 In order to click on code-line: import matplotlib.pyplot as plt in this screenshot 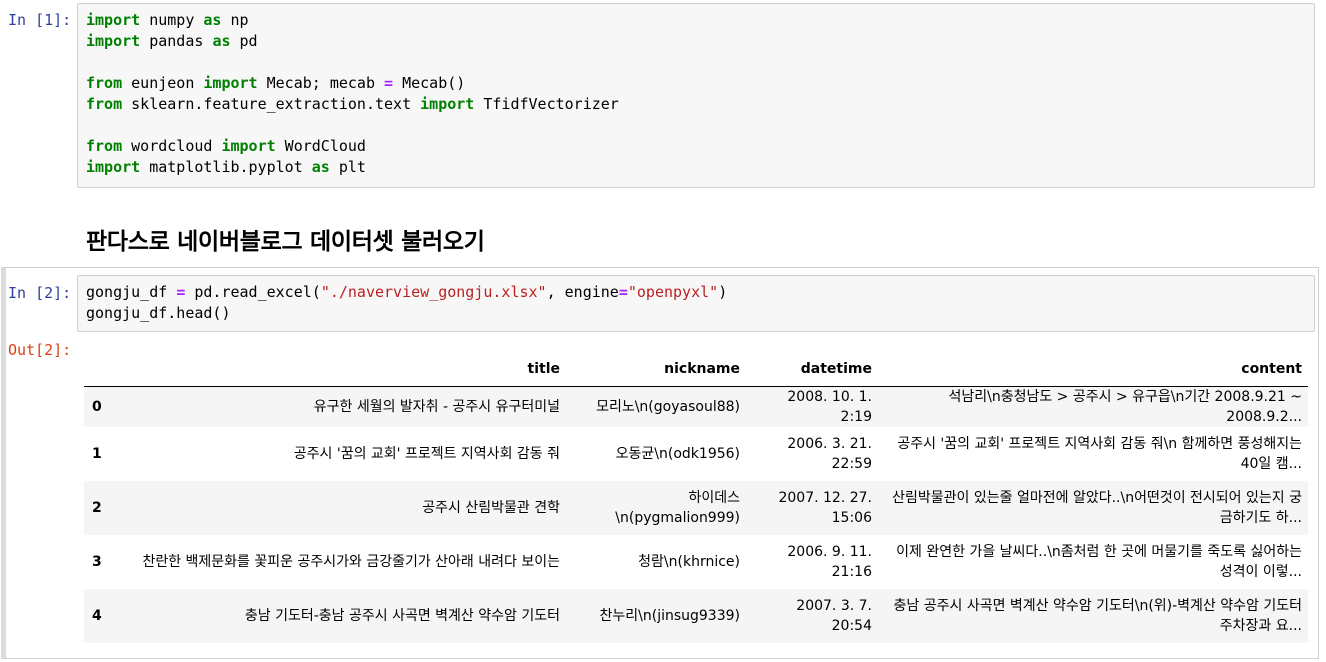, I will do `click(226, 167)`.